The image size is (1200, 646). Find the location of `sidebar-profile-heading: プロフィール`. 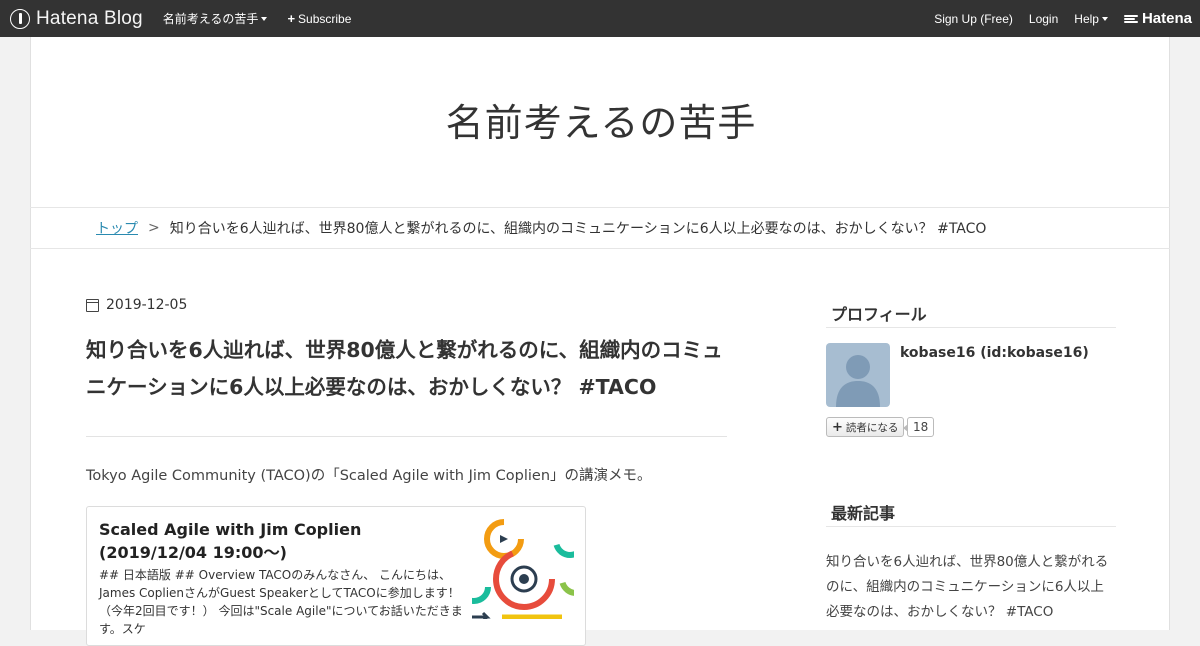

sidebar-profile-heading: プロフィール is located at coordinates (879, 314).